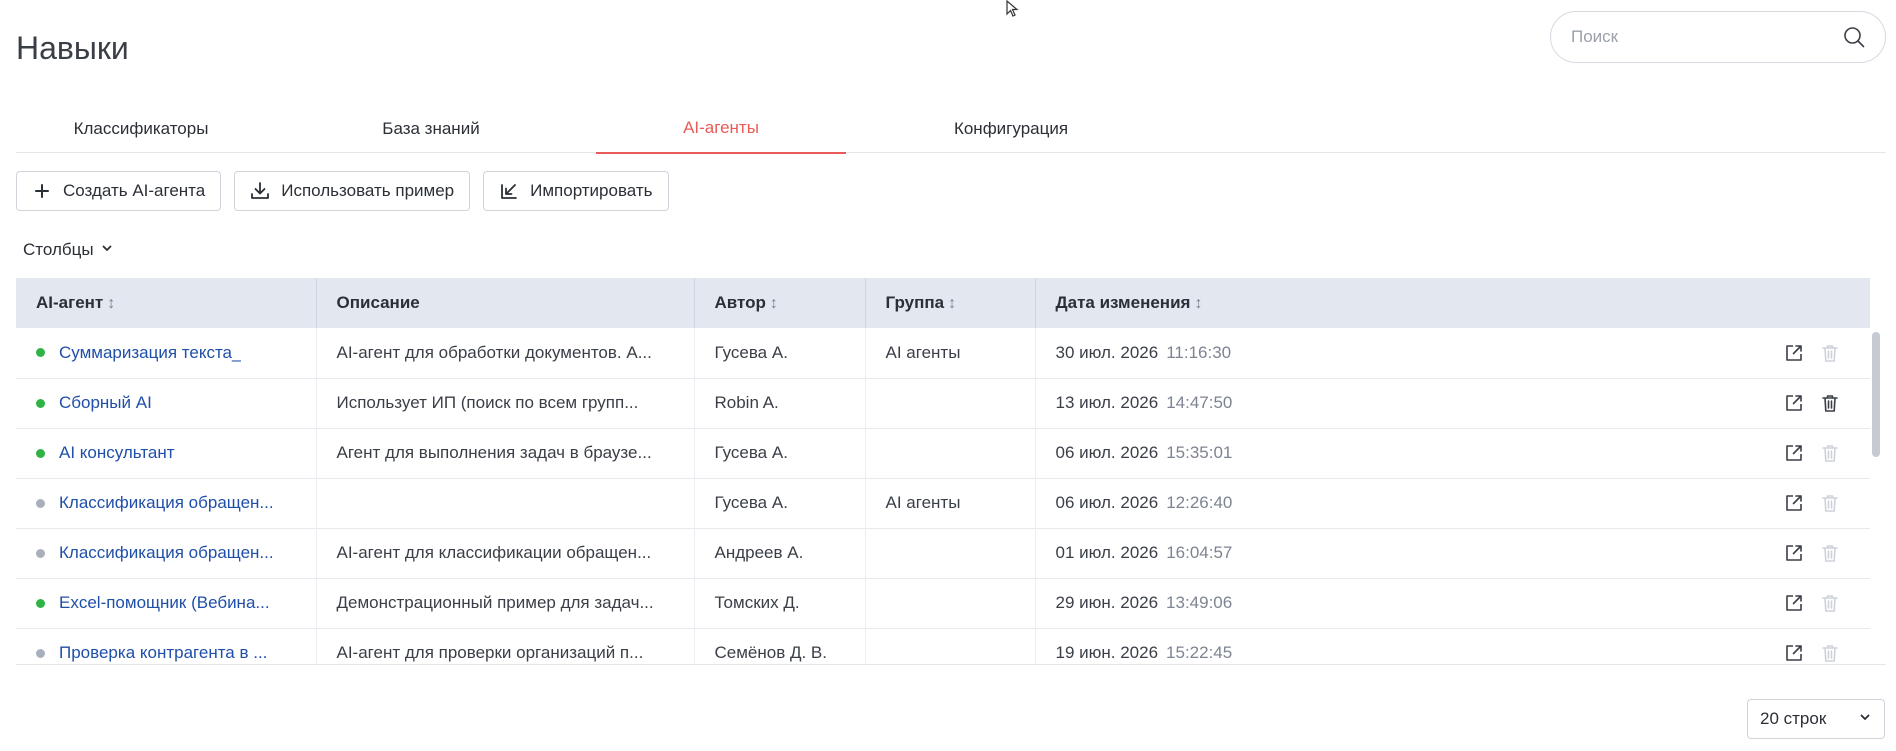 This screenshot has width=1896, height=751. Describe the element at coordinates (1011, 128) in the screenshot. I see `tab-configuration: Конфигурация` at that location.